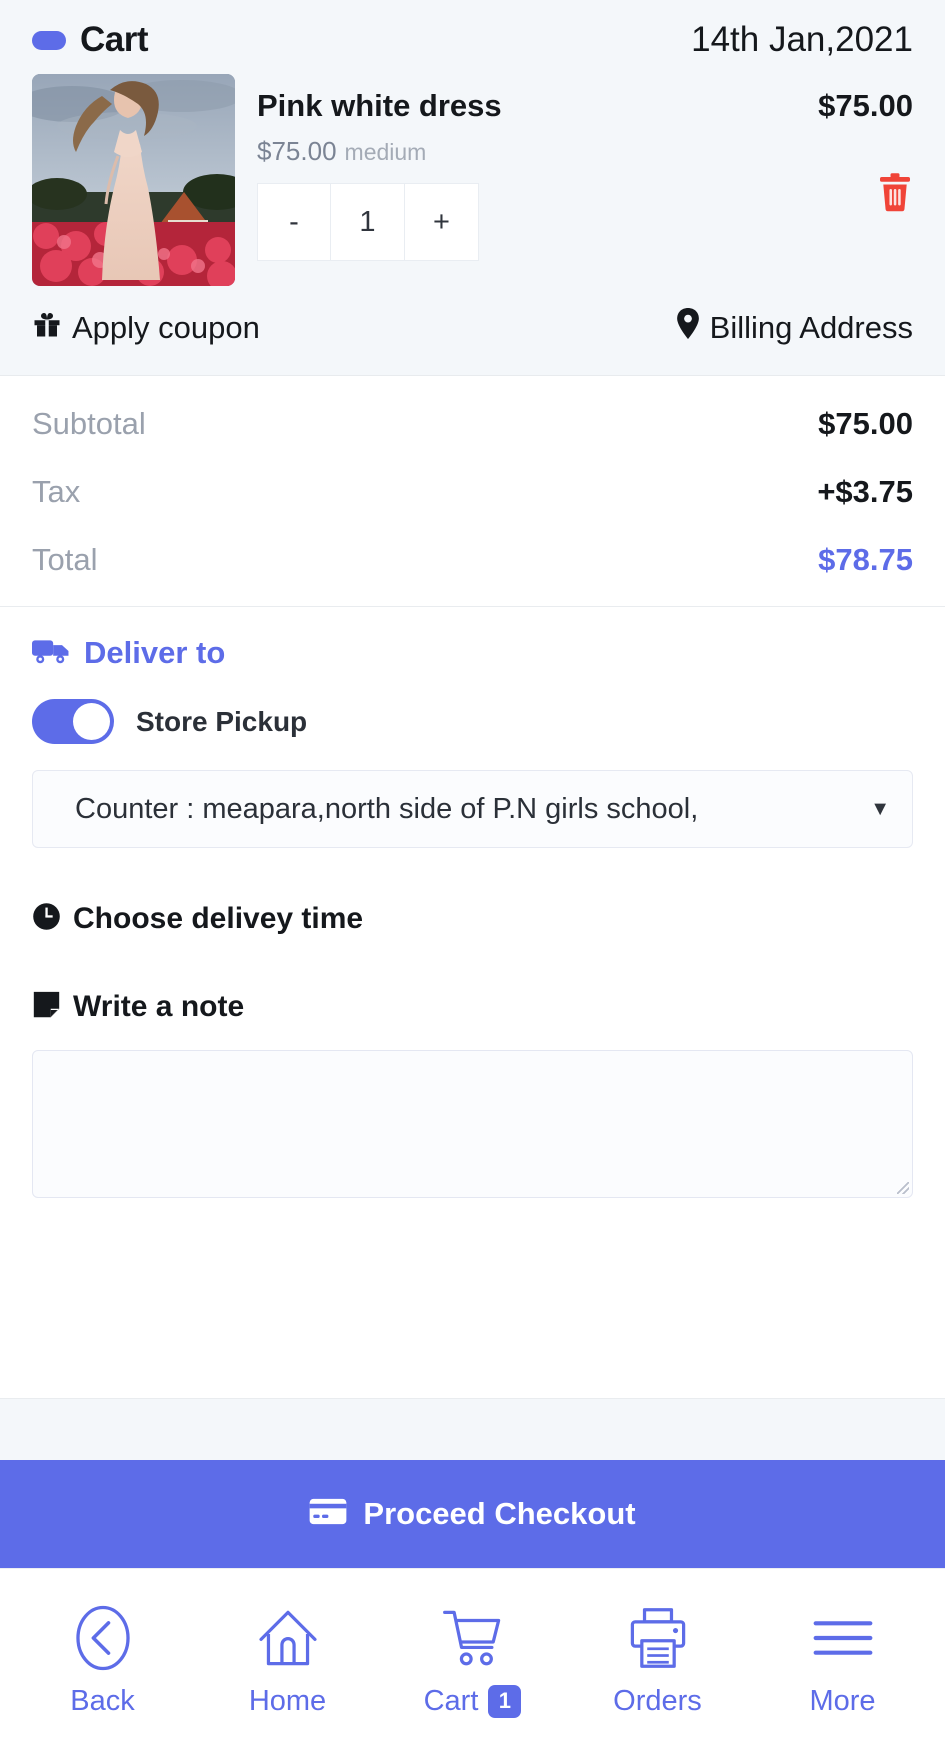 Image resolution: width=945 pixels, height=1753 pixels. What do you see at coordinates (472, 332) in the screenshot?
I see `cart-actions: Apply coupon Billing Address` at bounding box center [472, 332].